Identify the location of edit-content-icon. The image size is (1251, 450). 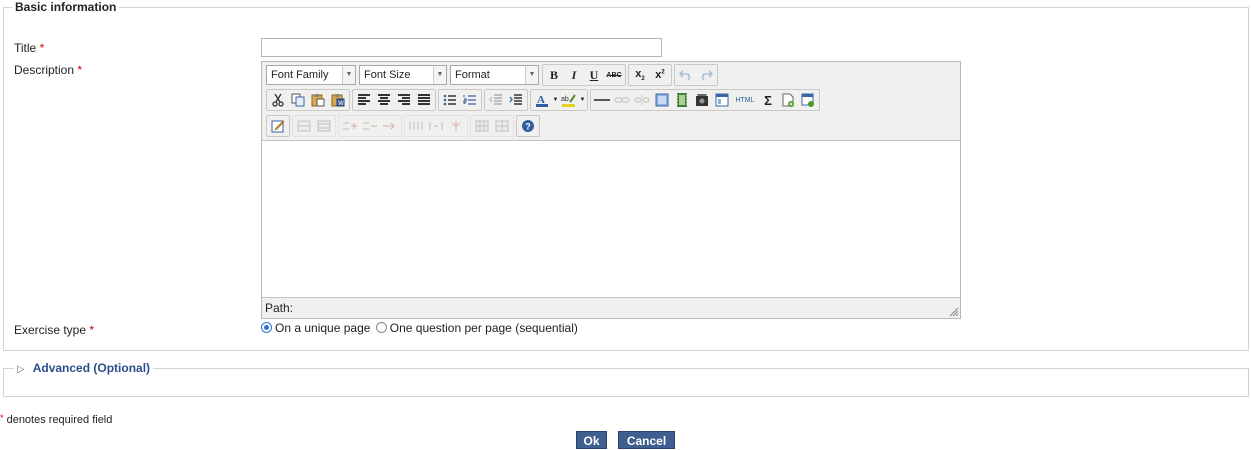
(278, 126).